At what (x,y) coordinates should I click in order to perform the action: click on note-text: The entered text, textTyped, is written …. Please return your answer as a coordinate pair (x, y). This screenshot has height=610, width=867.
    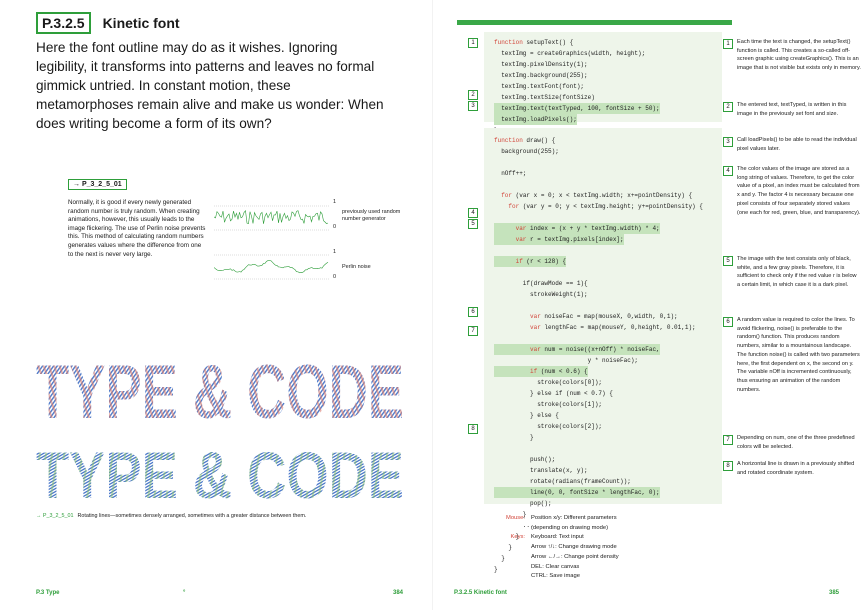
    Looking at the image, I should click on (792, 109).